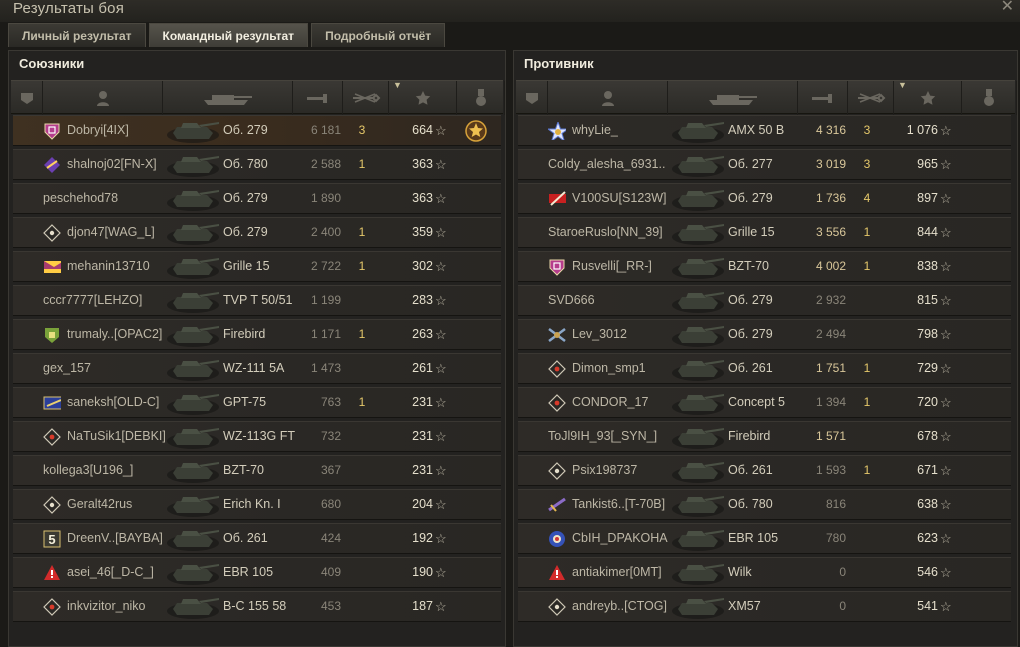 Image resolution: width=1020 pixels, height=647 pixels. Describe the element at coordinates (245, 402) in the screenshot. I see `tank-name: GPT-75` at that location.